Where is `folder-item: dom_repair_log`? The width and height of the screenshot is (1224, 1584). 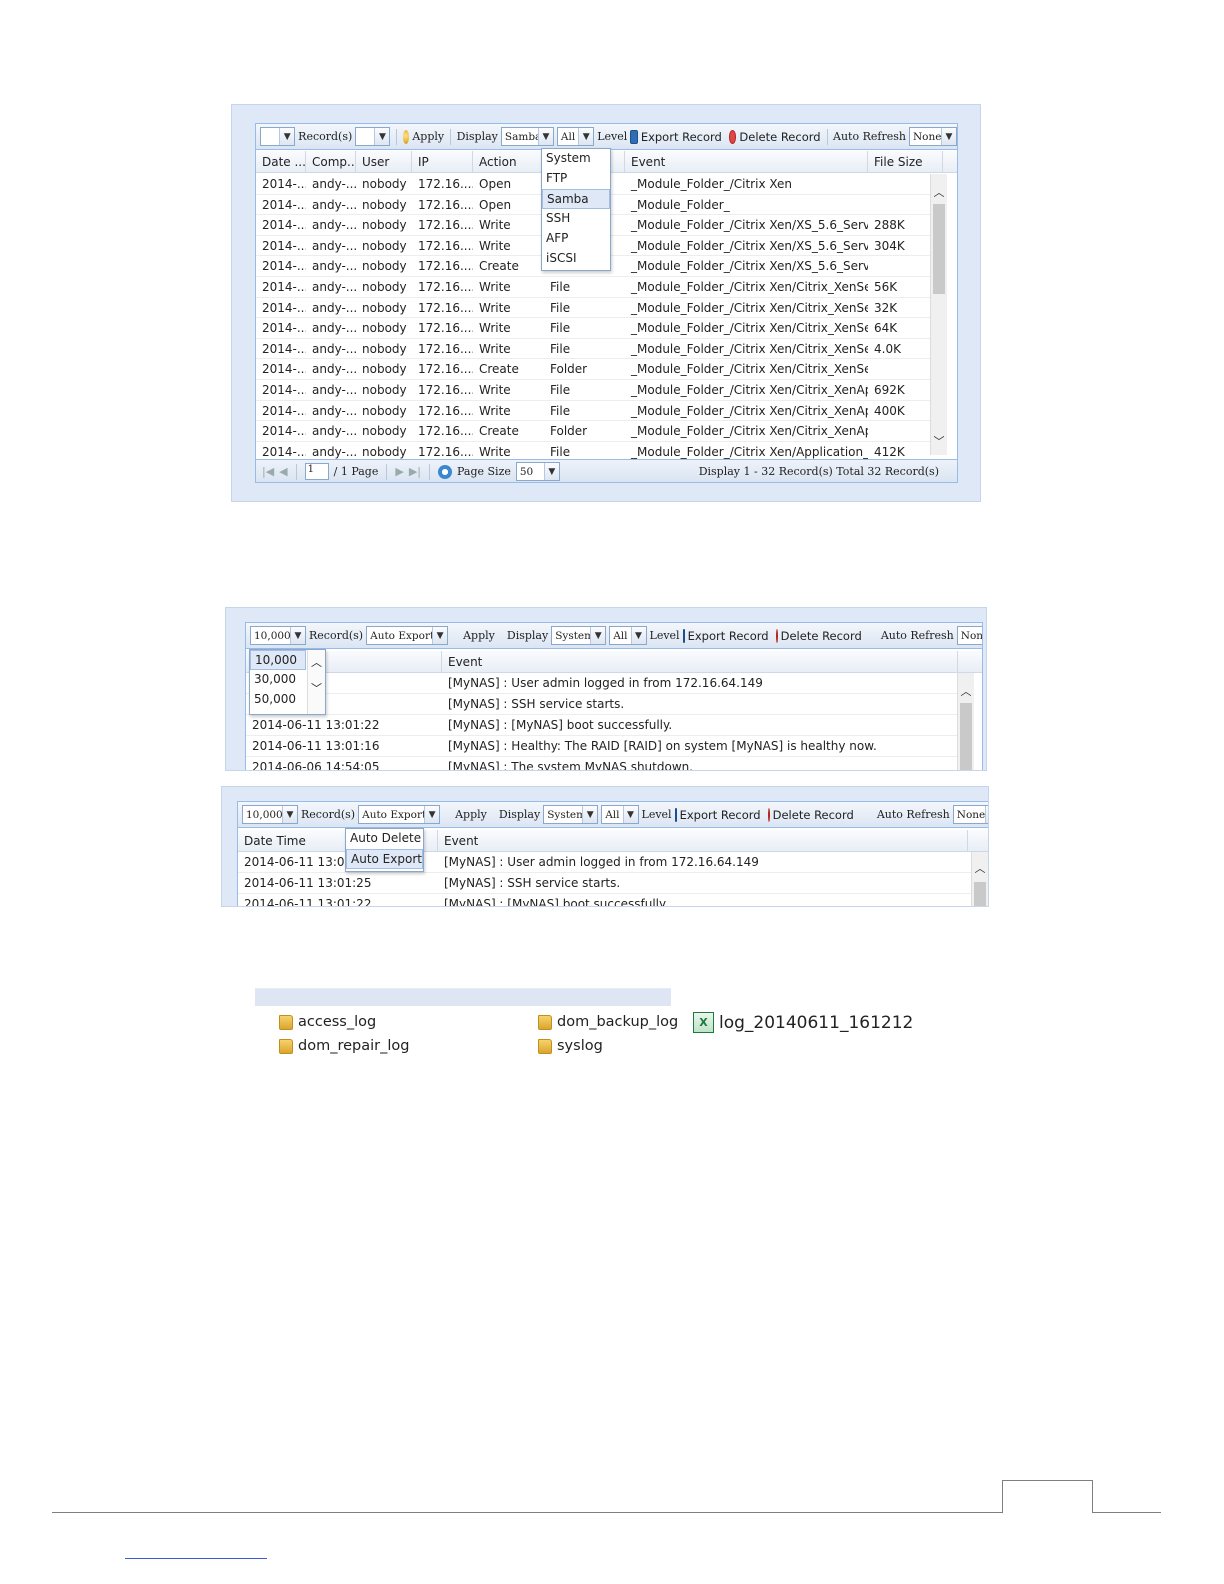
folder-item: dom_repair_log is located at coordinates (344, 1046).